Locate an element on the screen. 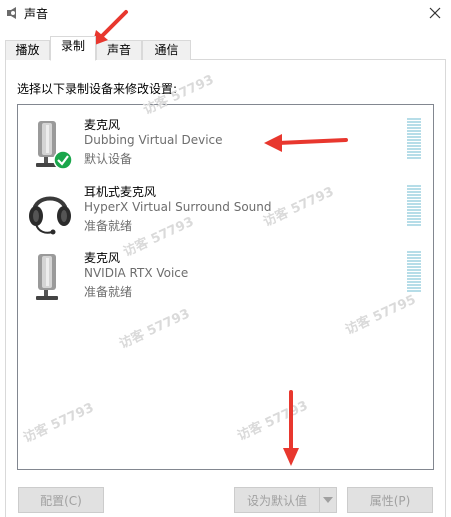 This screenshot has width=451, height=517. headset-icon is located at coordinates (50, 215).